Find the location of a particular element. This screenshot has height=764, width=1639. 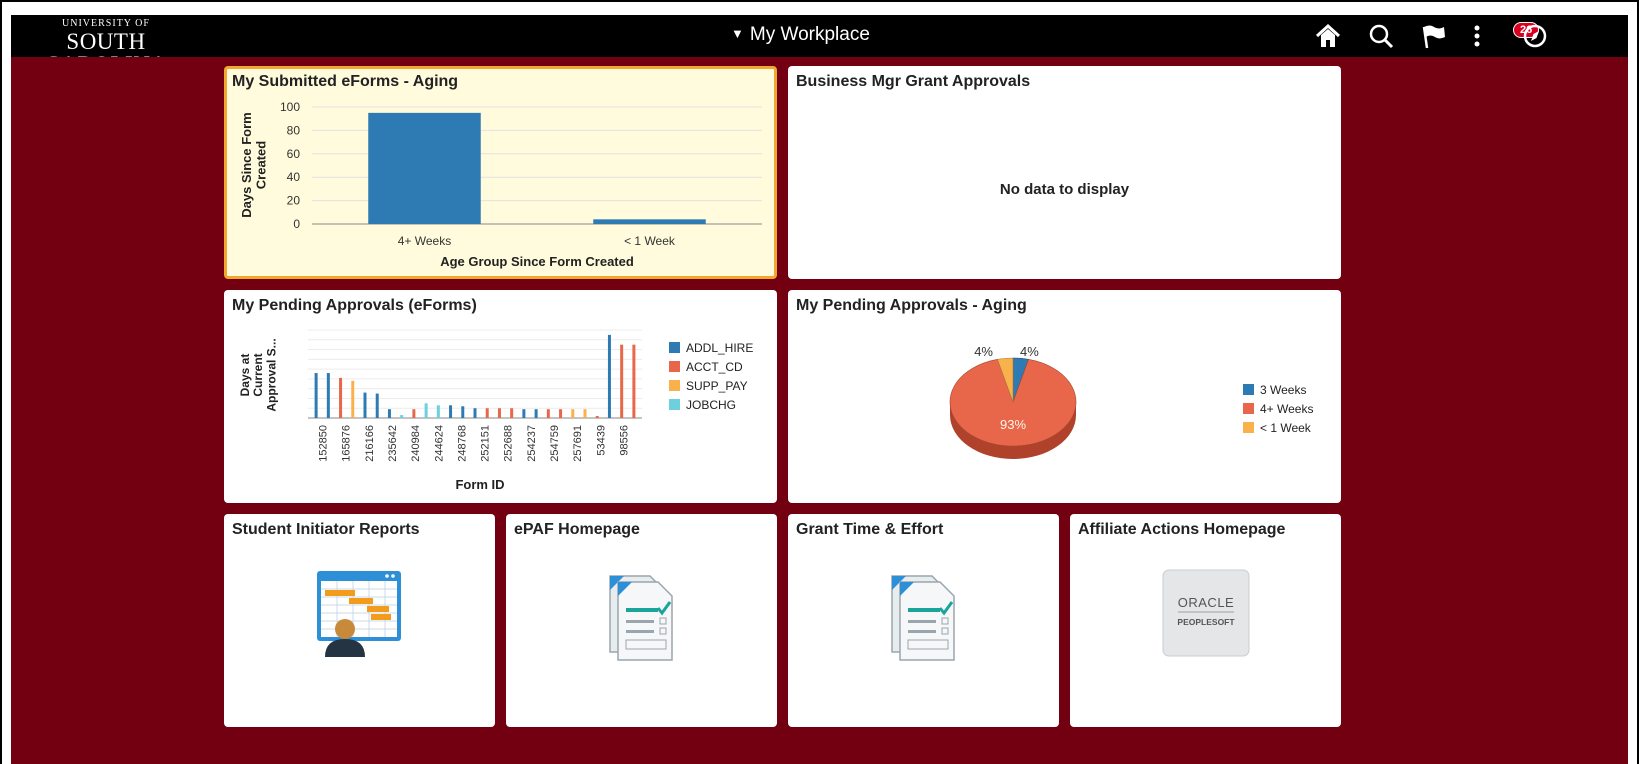

tile-student-initiator-reports: Student Initiator Reports is located at coordinates (359, 620).